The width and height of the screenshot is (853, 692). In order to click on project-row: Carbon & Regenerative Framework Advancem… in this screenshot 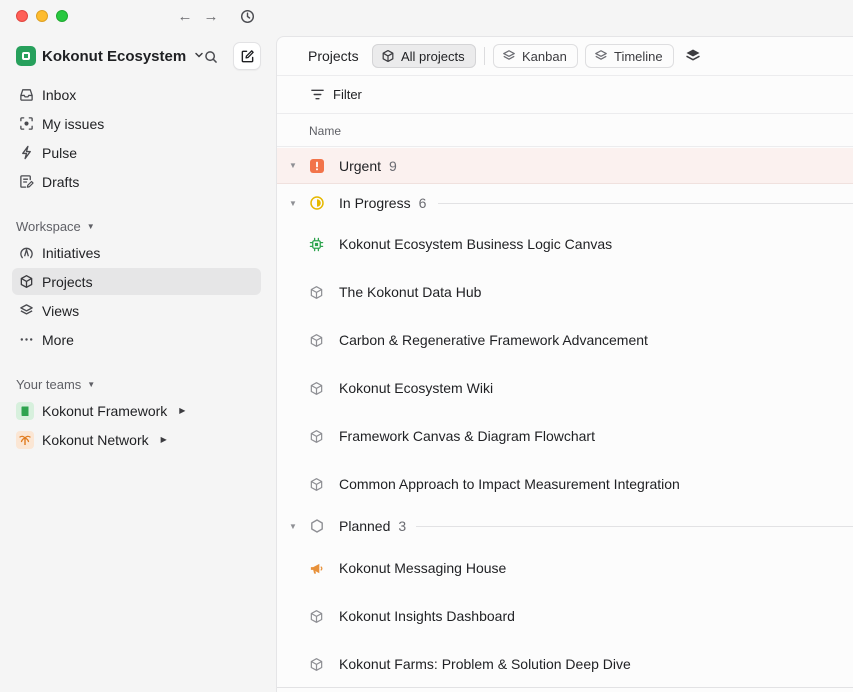, I will do `click(565, 341)`.